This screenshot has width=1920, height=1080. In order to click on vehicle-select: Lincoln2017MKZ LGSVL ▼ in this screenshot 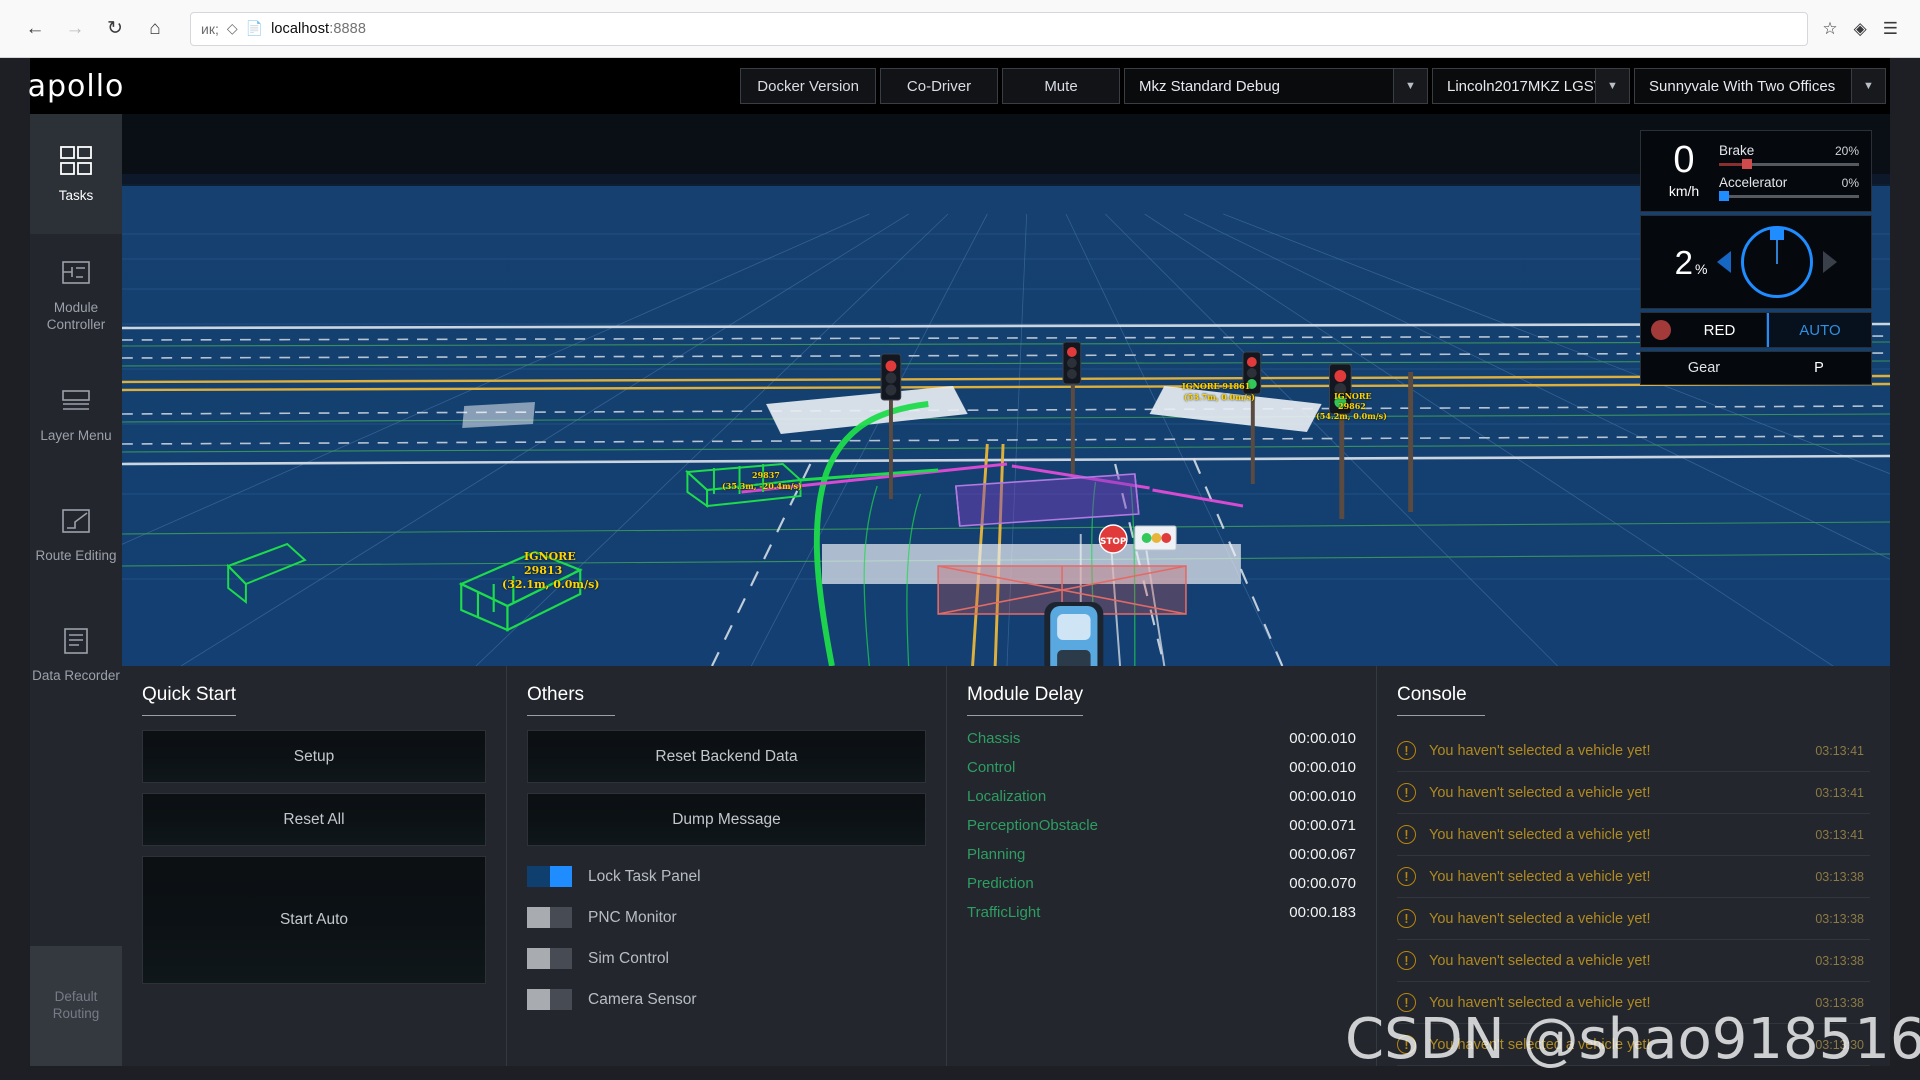, I will do `click(1531, 86)`.